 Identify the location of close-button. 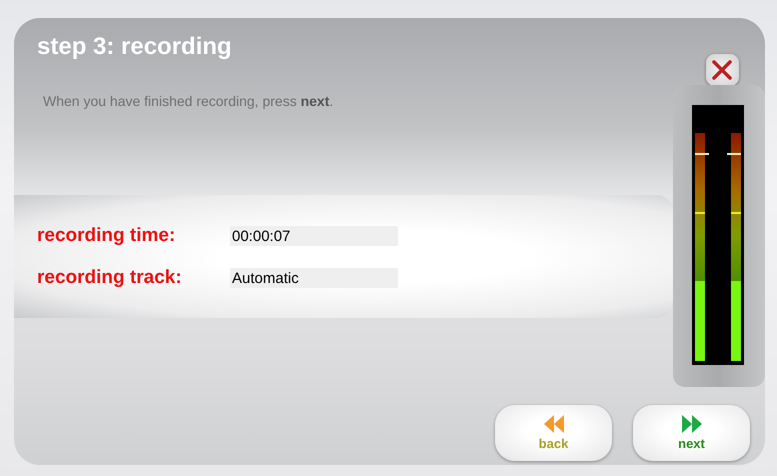
(722, 70).